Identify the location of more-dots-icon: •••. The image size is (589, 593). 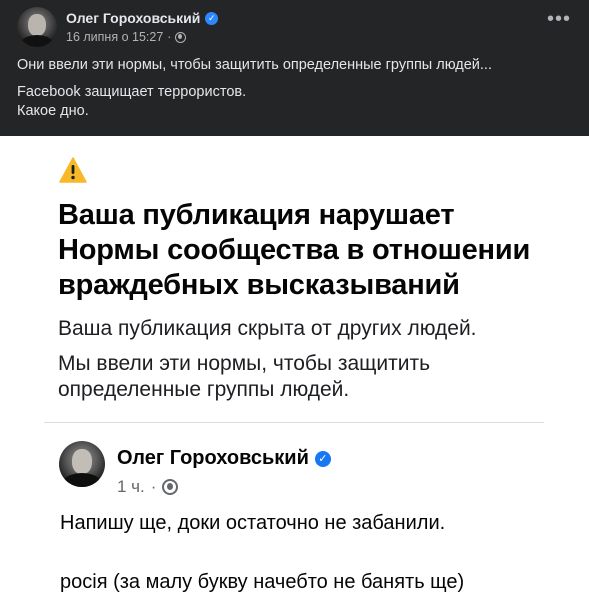
(559, 19).